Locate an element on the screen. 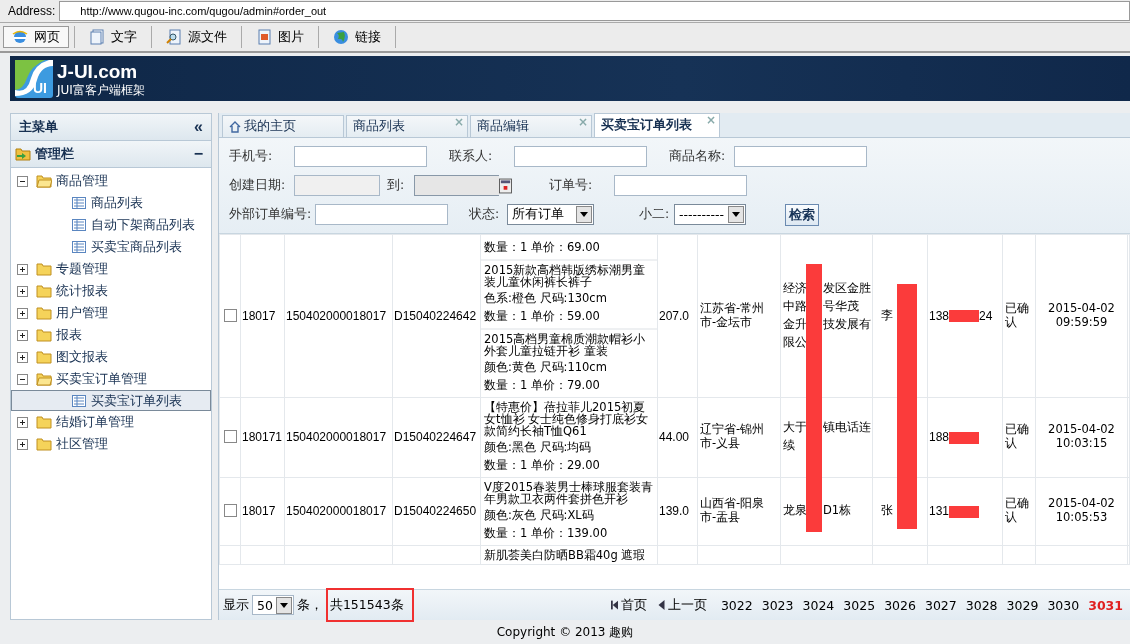  field-label: 订单号: is located at coordinates (571, 185).